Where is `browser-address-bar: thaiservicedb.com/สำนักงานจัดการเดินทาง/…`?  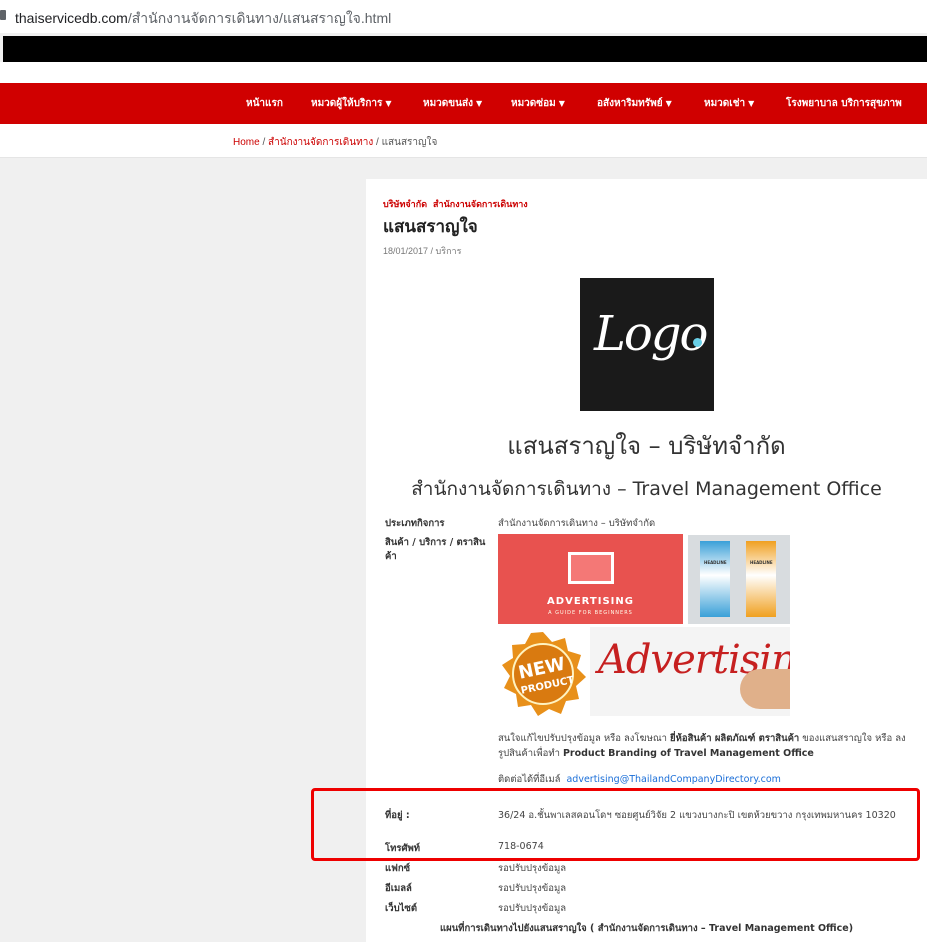 browser-address-bar: thaiservicedb.com/สำนักงานจัดการเดินทาง/… is located at coordinates (463, 16).